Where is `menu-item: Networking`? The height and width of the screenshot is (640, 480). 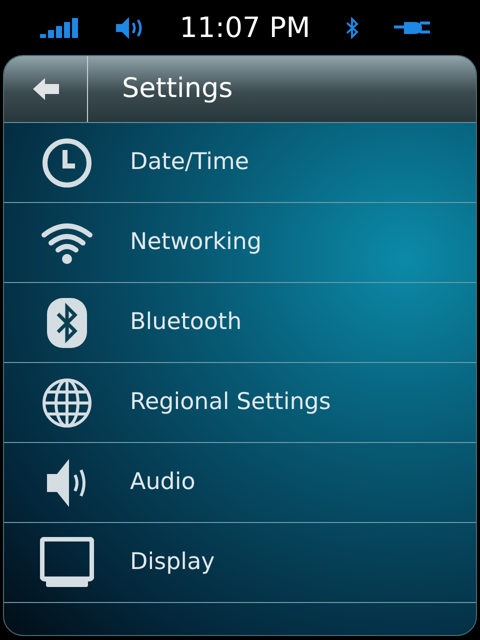 menu-item: Networking is located at coordinates (240, 243).